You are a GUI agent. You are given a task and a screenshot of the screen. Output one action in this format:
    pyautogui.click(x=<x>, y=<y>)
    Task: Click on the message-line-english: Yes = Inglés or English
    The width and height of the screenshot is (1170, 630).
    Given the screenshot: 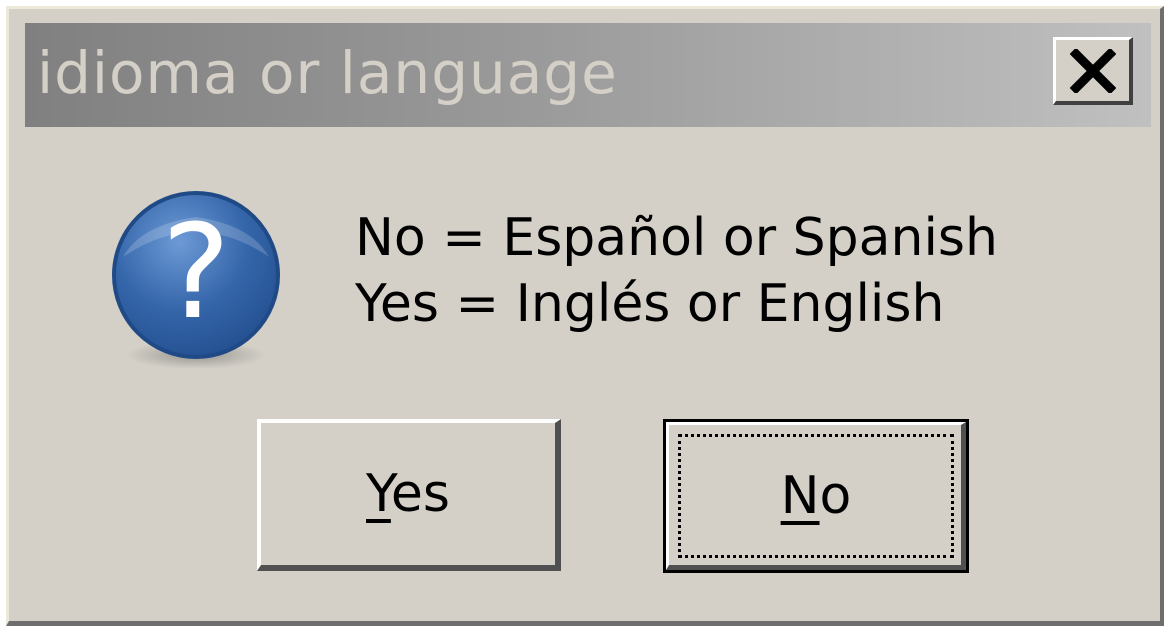 What is the action you would take?
    pyautogui.click(x=650, y=304)
    